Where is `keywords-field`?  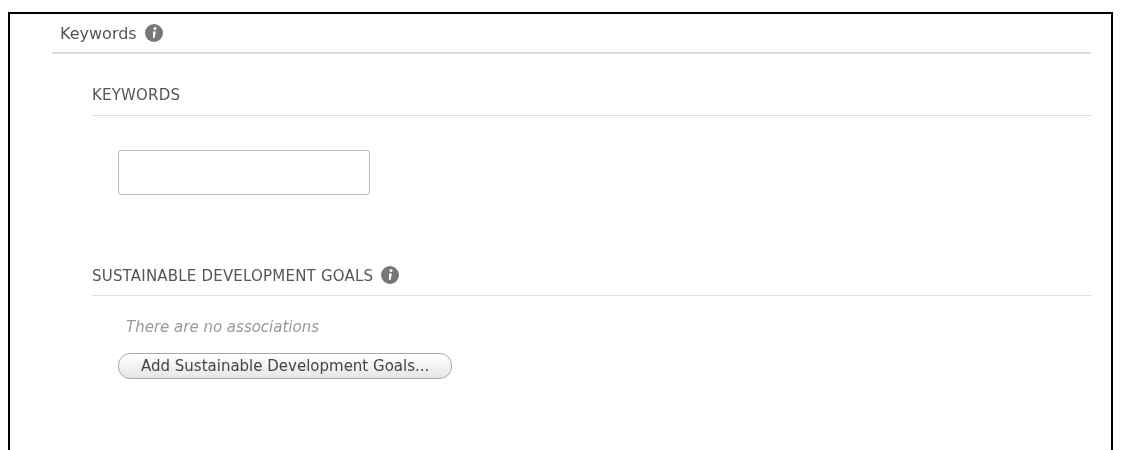 keywords-field is located at coordinates (244, 172).